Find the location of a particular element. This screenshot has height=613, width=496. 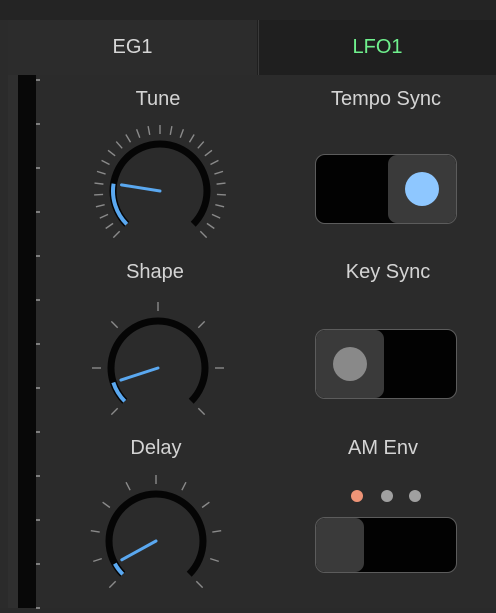

tempo-sync-indicator is located at coordinates (422, 189).